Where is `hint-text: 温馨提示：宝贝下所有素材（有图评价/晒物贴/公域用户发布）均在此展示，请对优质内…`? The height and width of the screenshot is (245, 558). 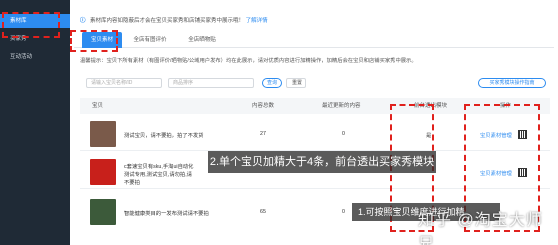 hint-text: 温馨提示：宝贝下所有素材（有图评价/晒物贴/公域用户发布）均在此展示，请对优质内… is located at coordinates (248, 61).